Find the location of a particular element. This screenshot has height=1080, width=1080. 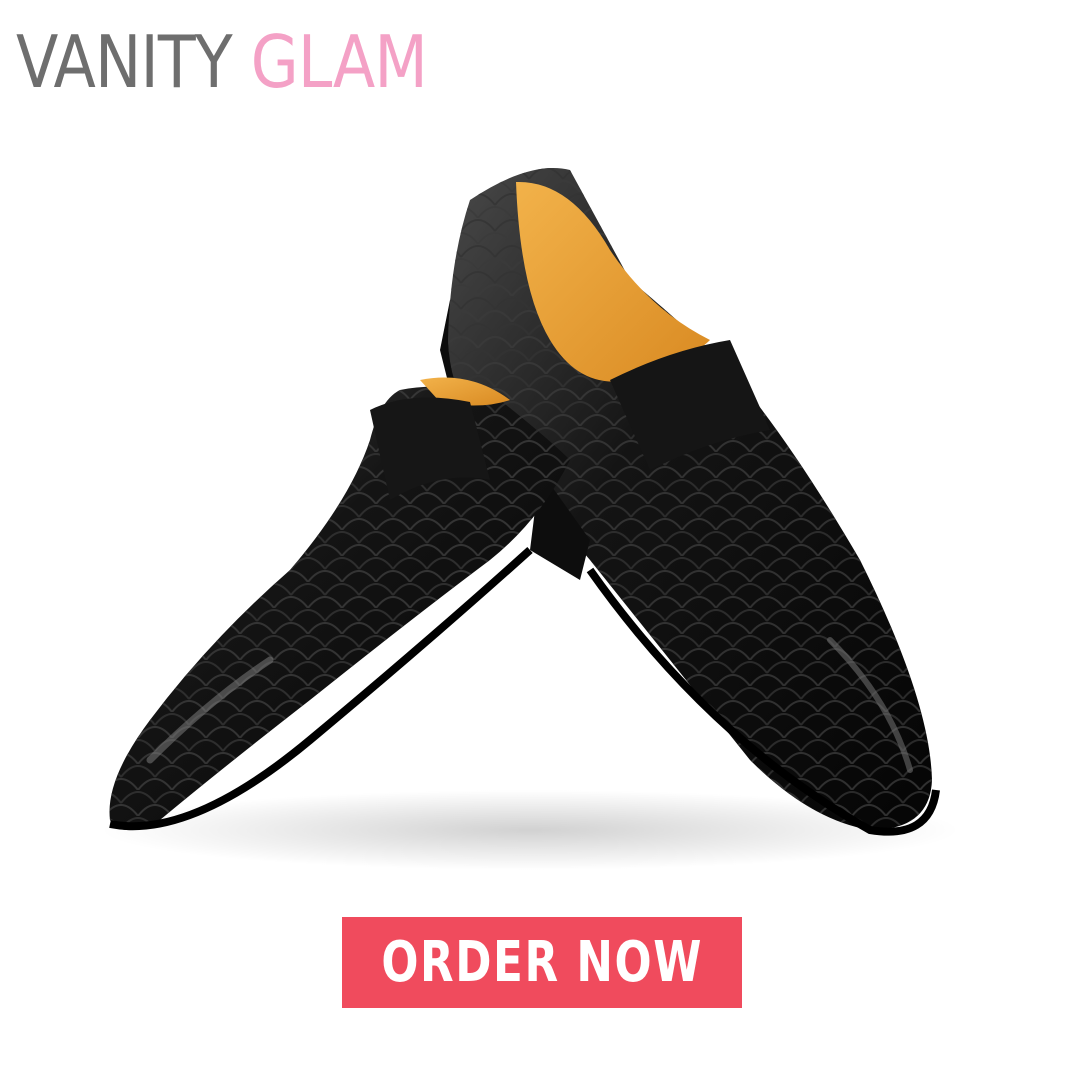

order-now-button: ORDER NOW is located at coordinates (542, 962).